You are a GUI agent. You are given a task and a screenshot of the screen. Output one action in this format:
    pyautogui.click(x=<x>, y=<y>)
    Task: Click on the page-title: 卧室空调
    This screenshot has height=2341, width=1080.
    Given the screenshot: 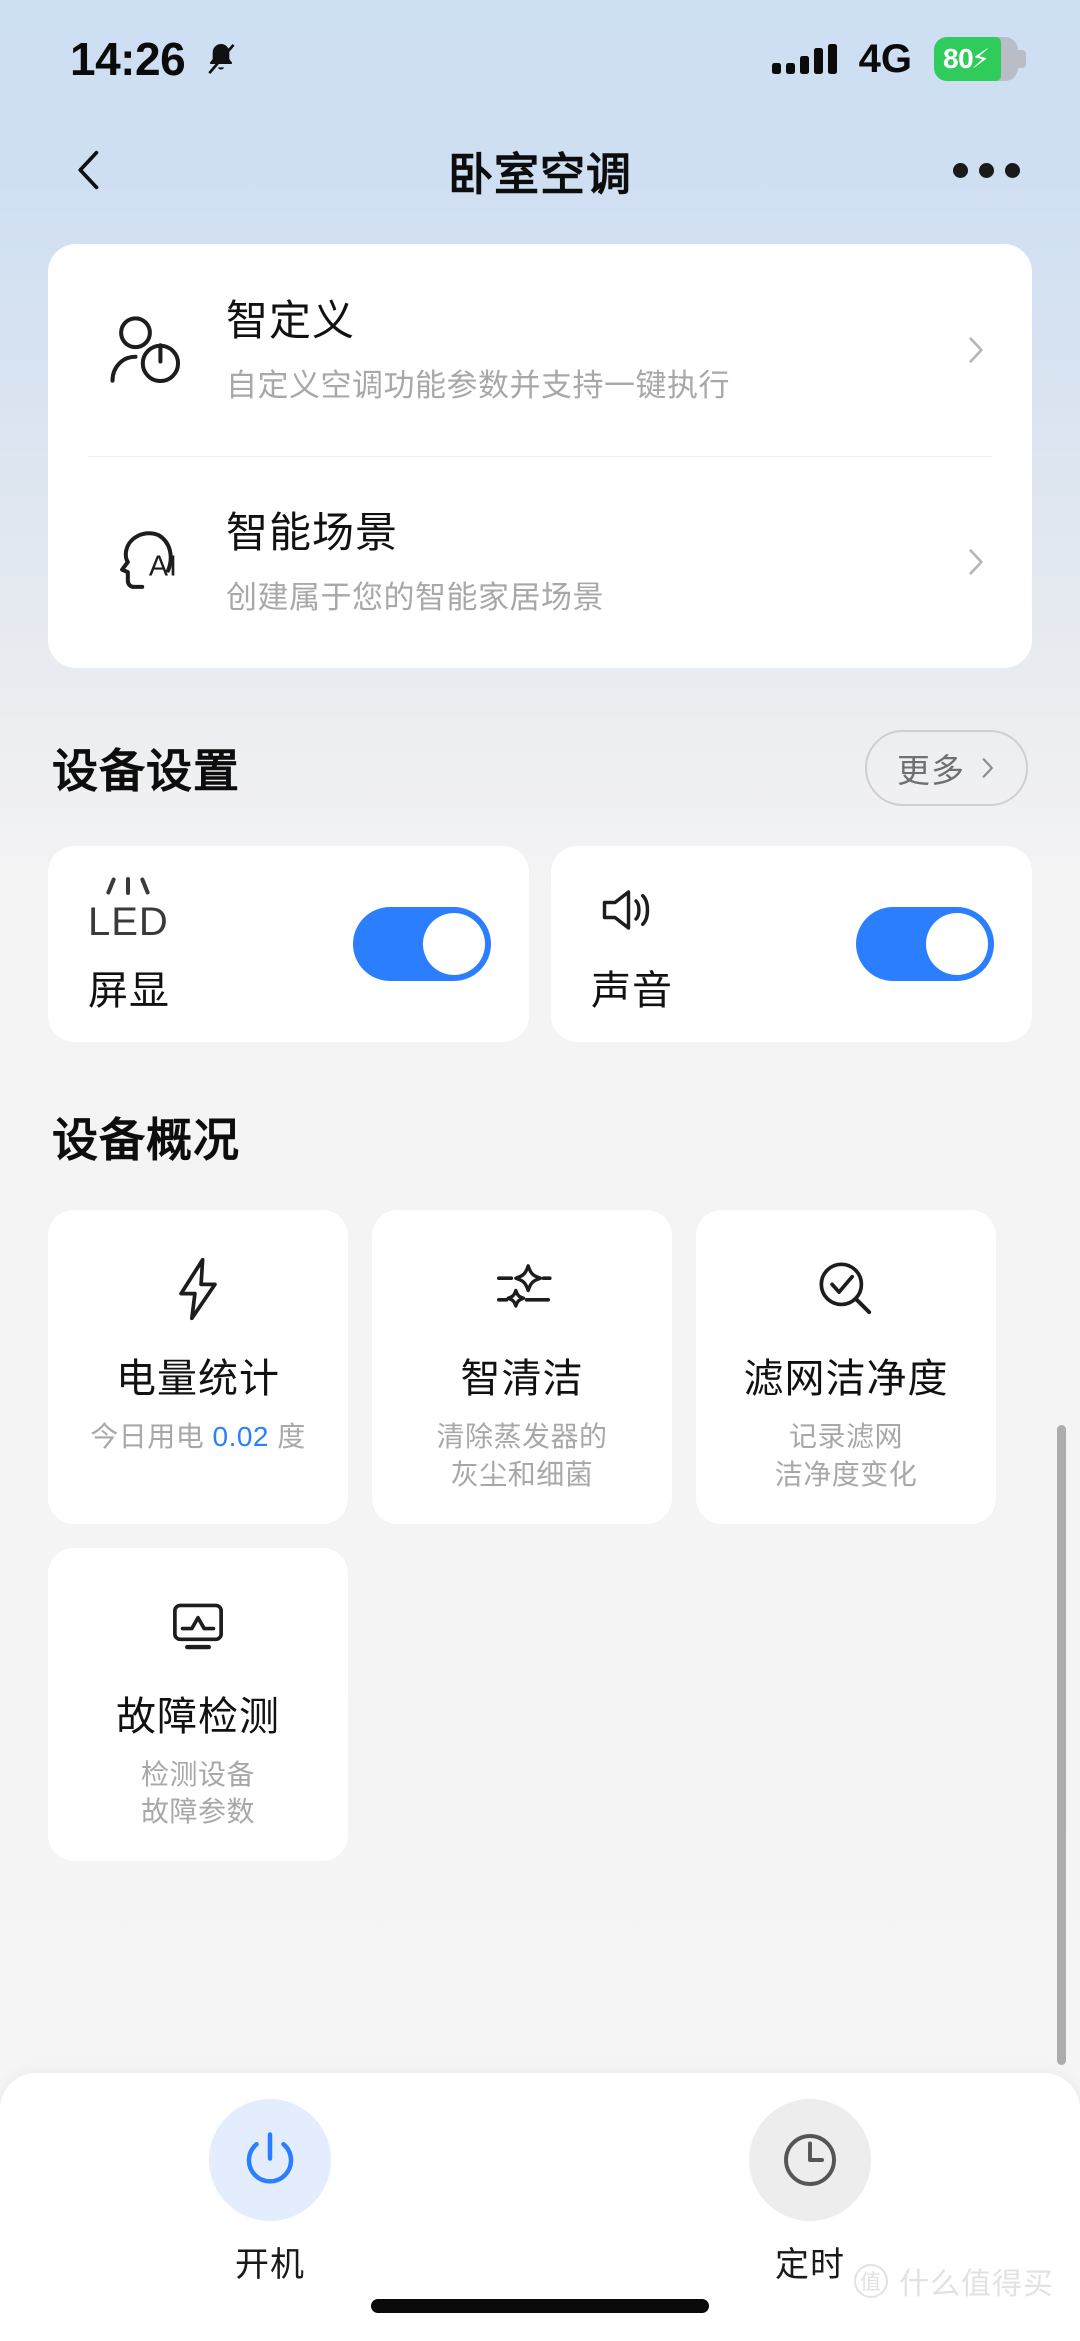 What is the action you would take?
    pyautogui.click(x=539, y=174)
    